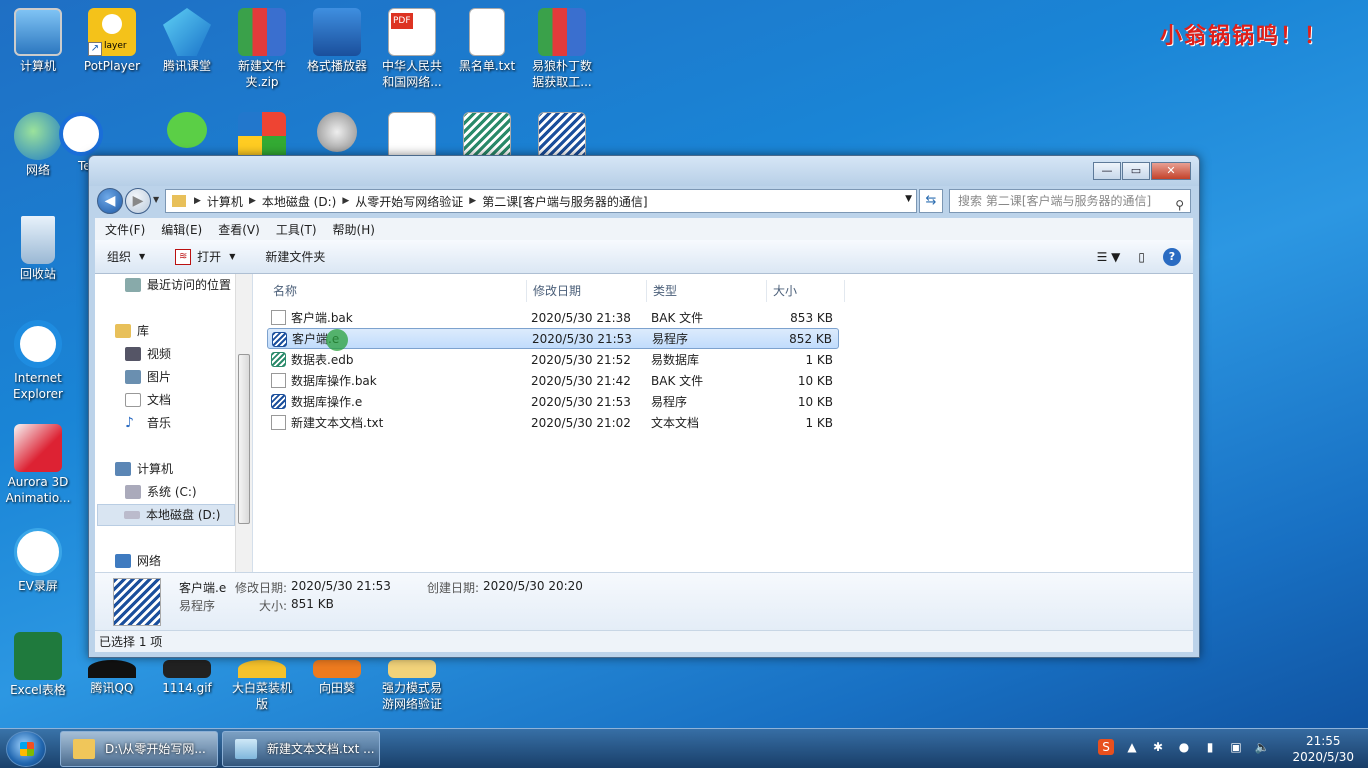 This screenshot has height=768, width=1368. I want to click on menu-file: 文件(F), so click(125, 229).